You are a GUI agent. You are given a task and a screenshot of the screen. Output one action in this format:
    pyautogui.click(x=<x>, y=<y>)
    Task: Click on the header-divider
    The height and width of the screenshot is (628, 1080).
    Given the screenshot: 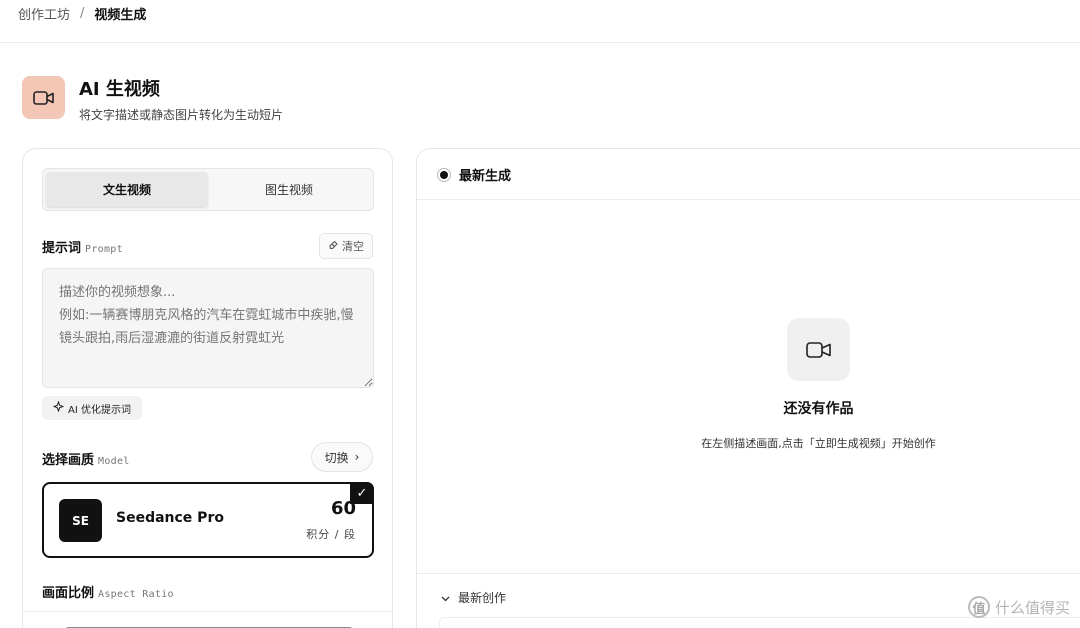 What is the action you would take?
    pyautogui.click(x=540, y=42)
    